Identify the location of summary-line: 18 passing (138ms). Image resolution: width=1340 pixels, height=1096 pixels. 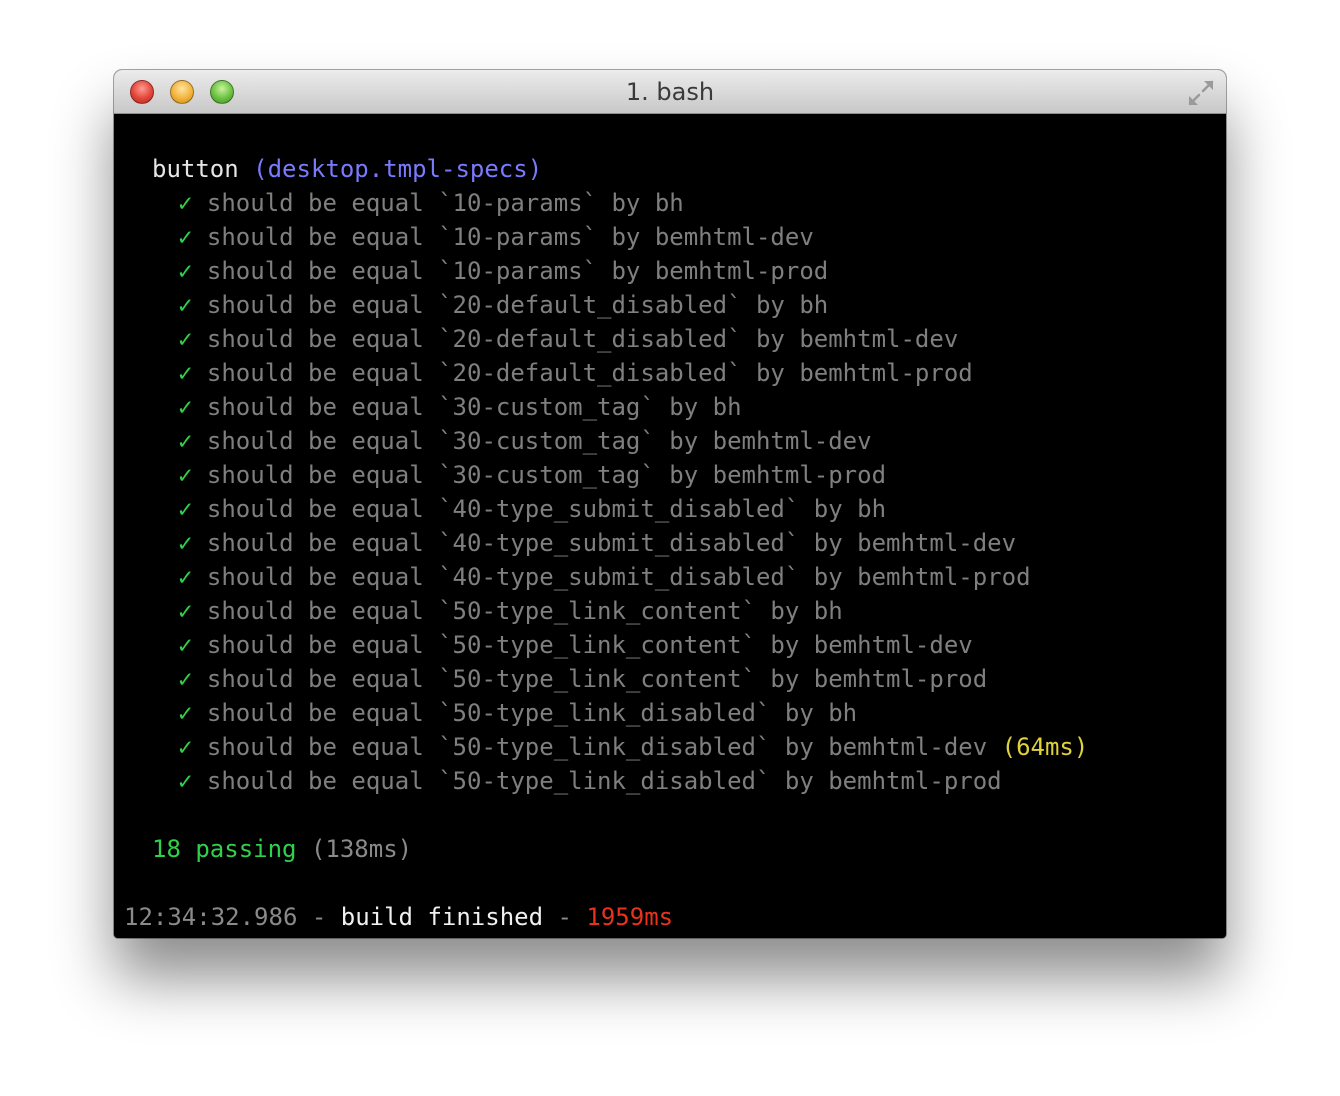
(282, 849).